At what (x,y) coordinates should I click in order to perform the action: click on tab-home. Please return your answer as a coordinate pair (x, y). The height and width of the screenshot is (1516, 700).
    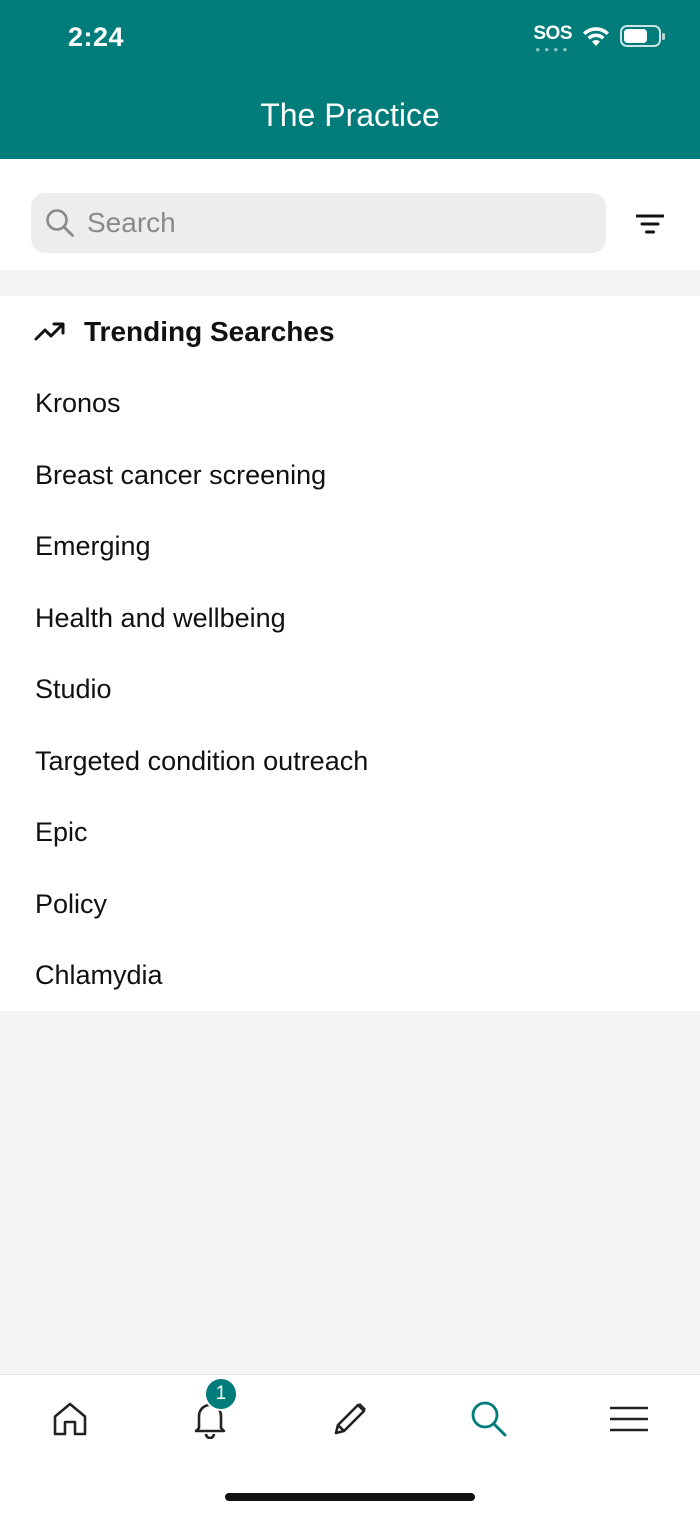
    Looking at the image, I should click on (70, 1419).